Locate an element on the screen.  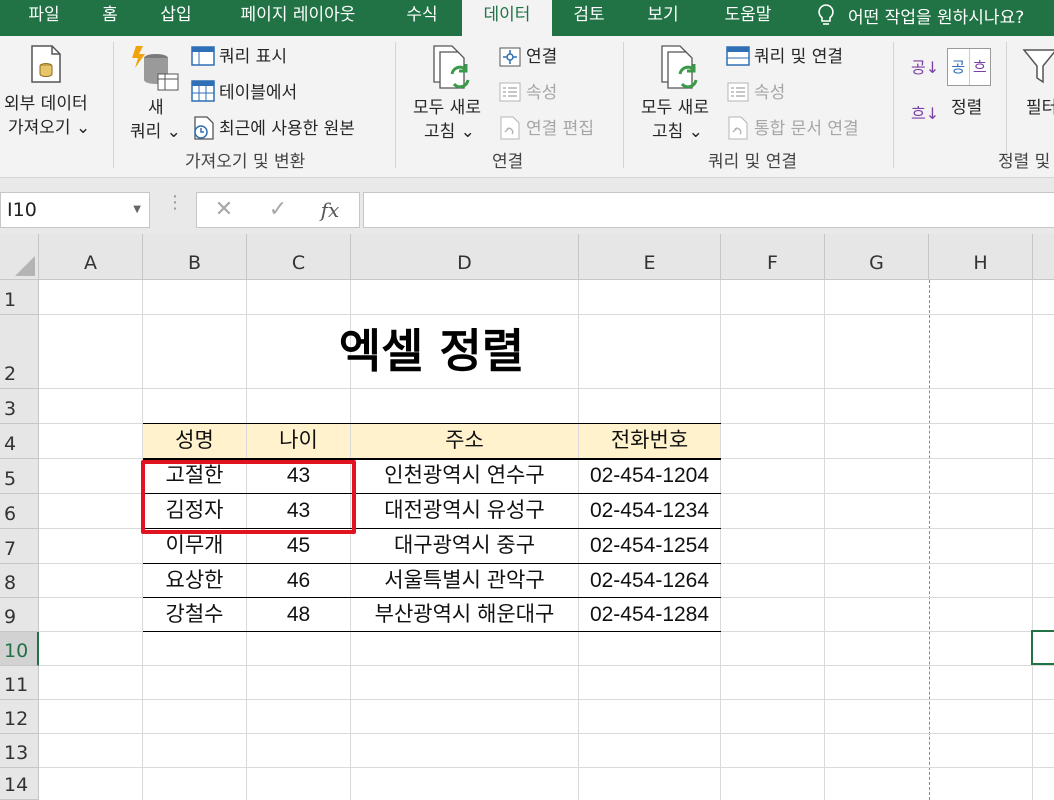
tab-formulas: 수식 is located at coordinates (422, 18).